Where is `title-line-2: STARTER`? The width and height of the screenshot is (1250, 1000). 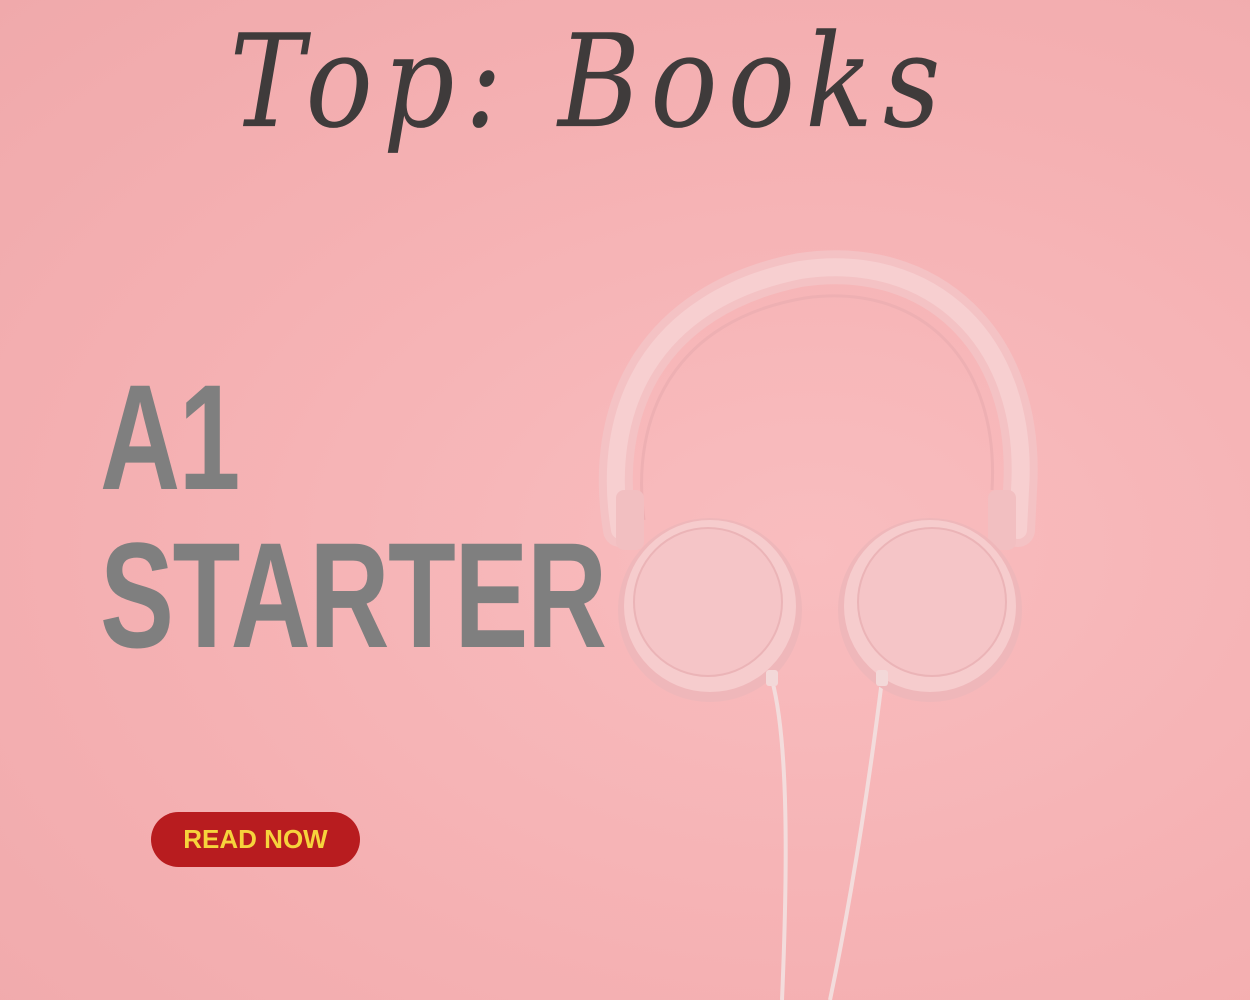
title-line-2: STARTER is located at coordinates (353, 595).